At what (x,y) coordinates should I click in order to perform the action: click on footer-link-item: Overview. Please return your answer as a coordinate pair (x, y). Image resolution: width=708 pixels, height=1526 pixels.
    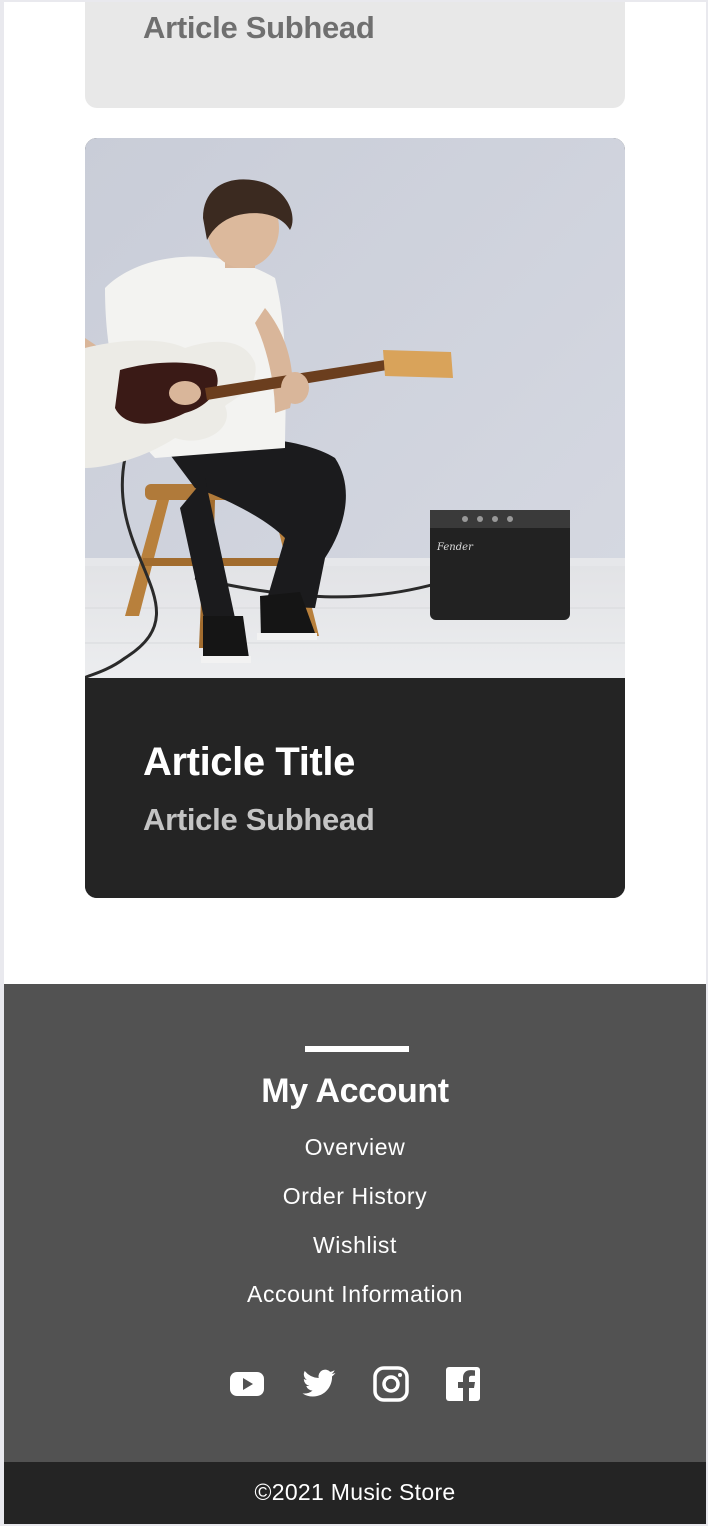
    Looking at the image, I should click on (355, 1156).